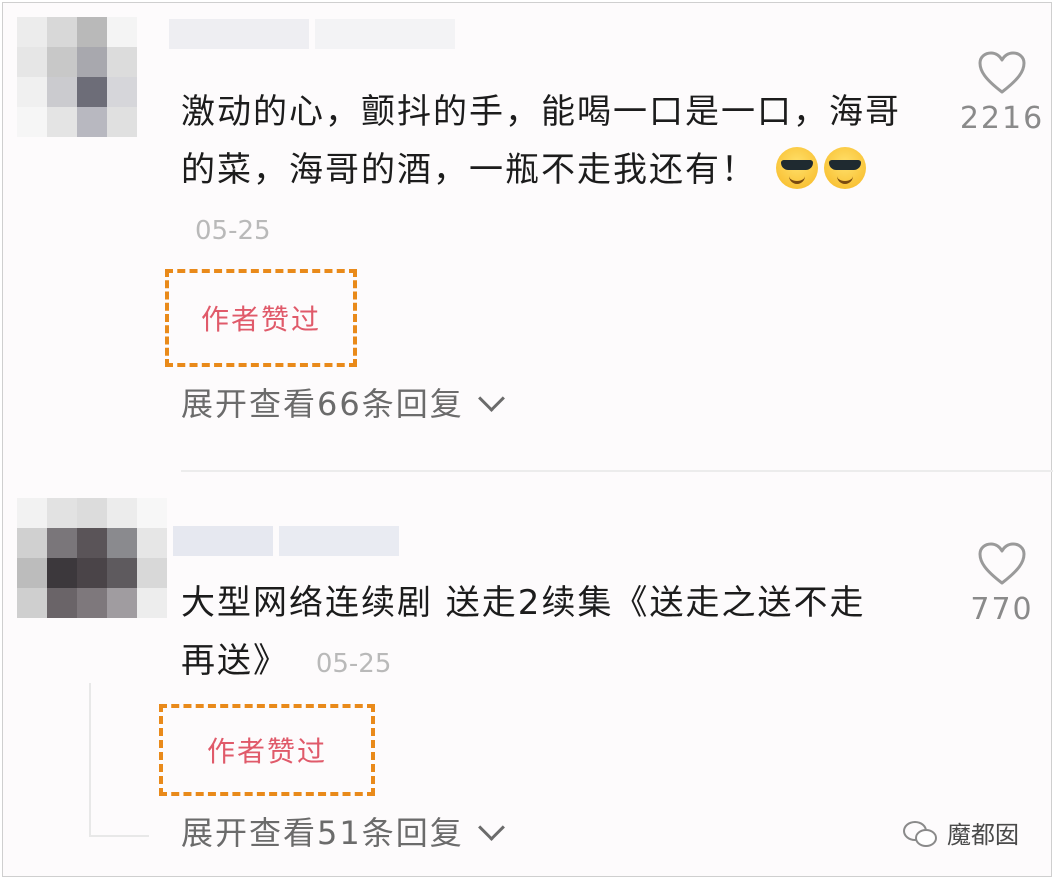 Image resolution: width=1056 pixels, height=881 pixels. I want to click on watermark: 魔都囡, so click(961, 832).